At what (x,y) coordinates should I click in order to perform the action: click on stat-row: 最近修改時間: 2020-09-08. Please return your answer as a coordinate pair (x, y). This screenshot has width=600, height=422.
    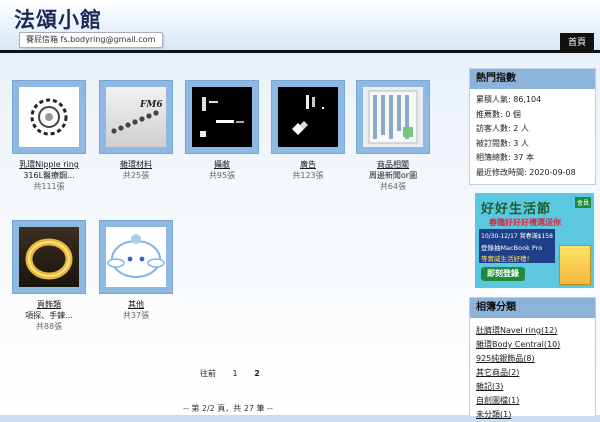
    Looking at the image, I should click on (526, 172).